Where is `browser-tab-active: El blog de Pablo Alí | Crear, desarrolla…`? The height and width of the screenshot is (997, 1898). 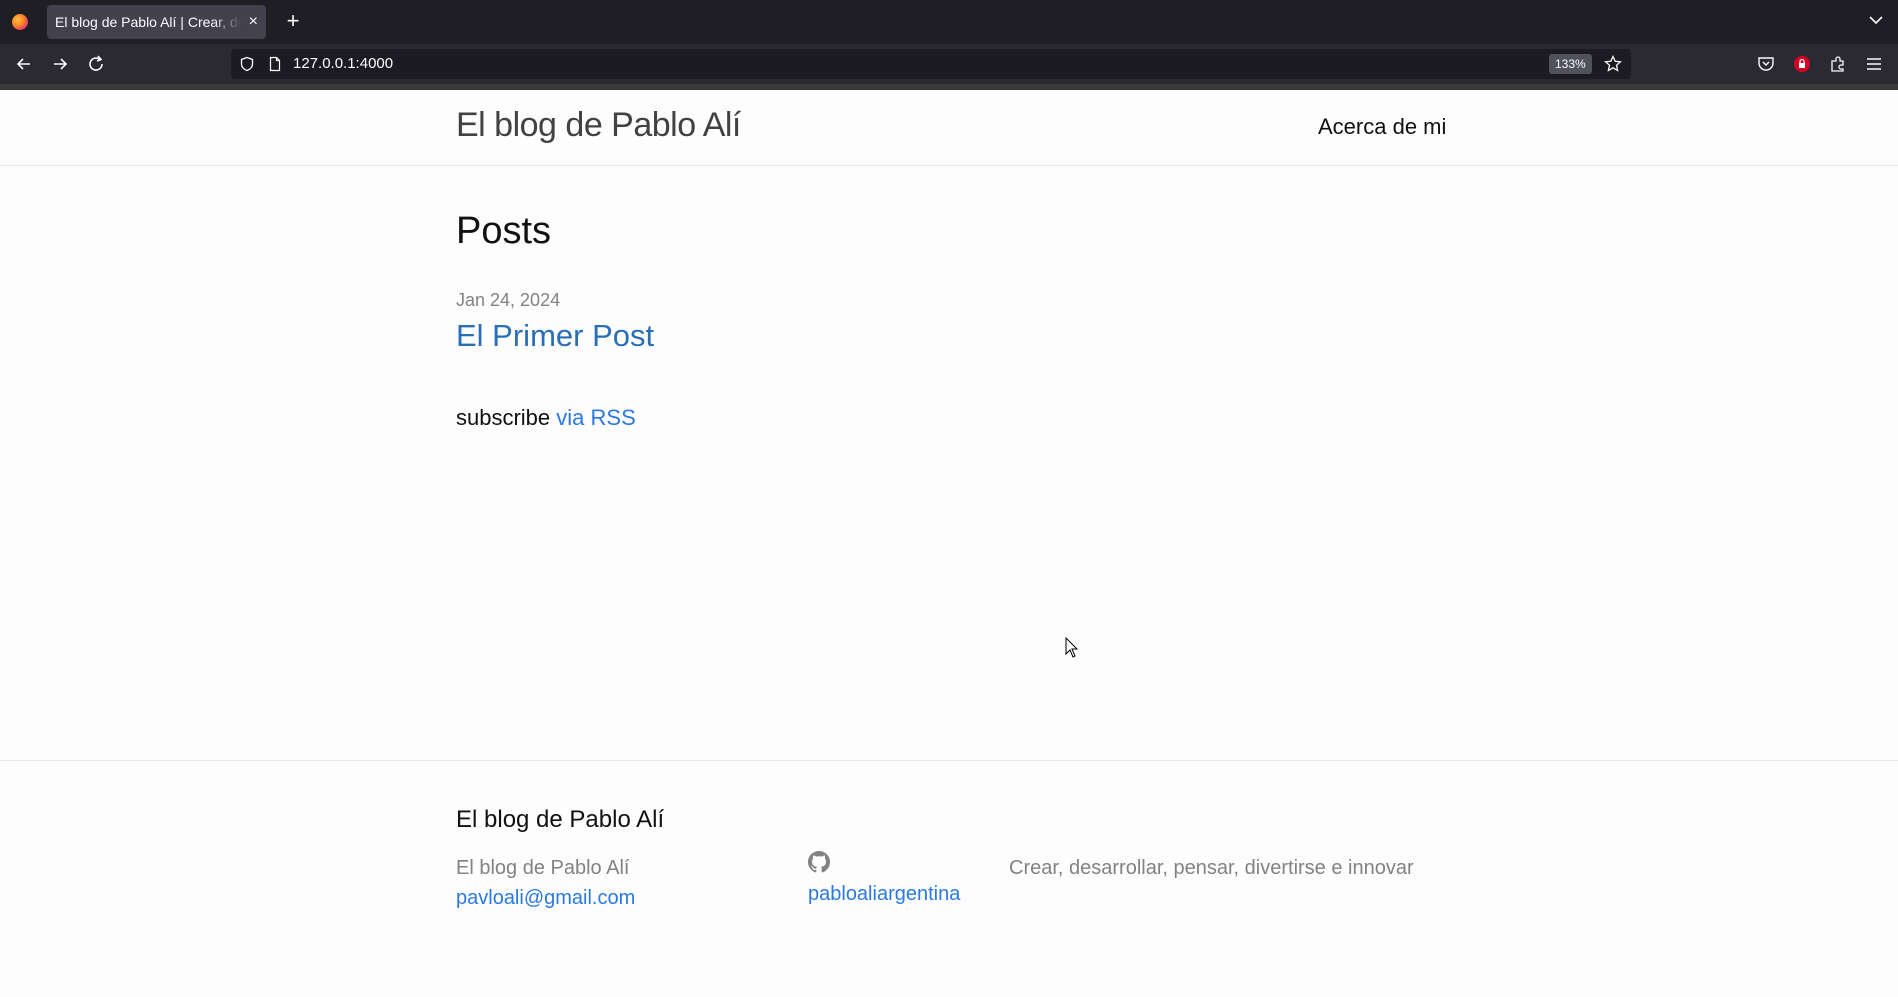 browser-tab-active: El blog de Pablo Alí | Crear, desarrolla… is located at coordinates (156, 22).